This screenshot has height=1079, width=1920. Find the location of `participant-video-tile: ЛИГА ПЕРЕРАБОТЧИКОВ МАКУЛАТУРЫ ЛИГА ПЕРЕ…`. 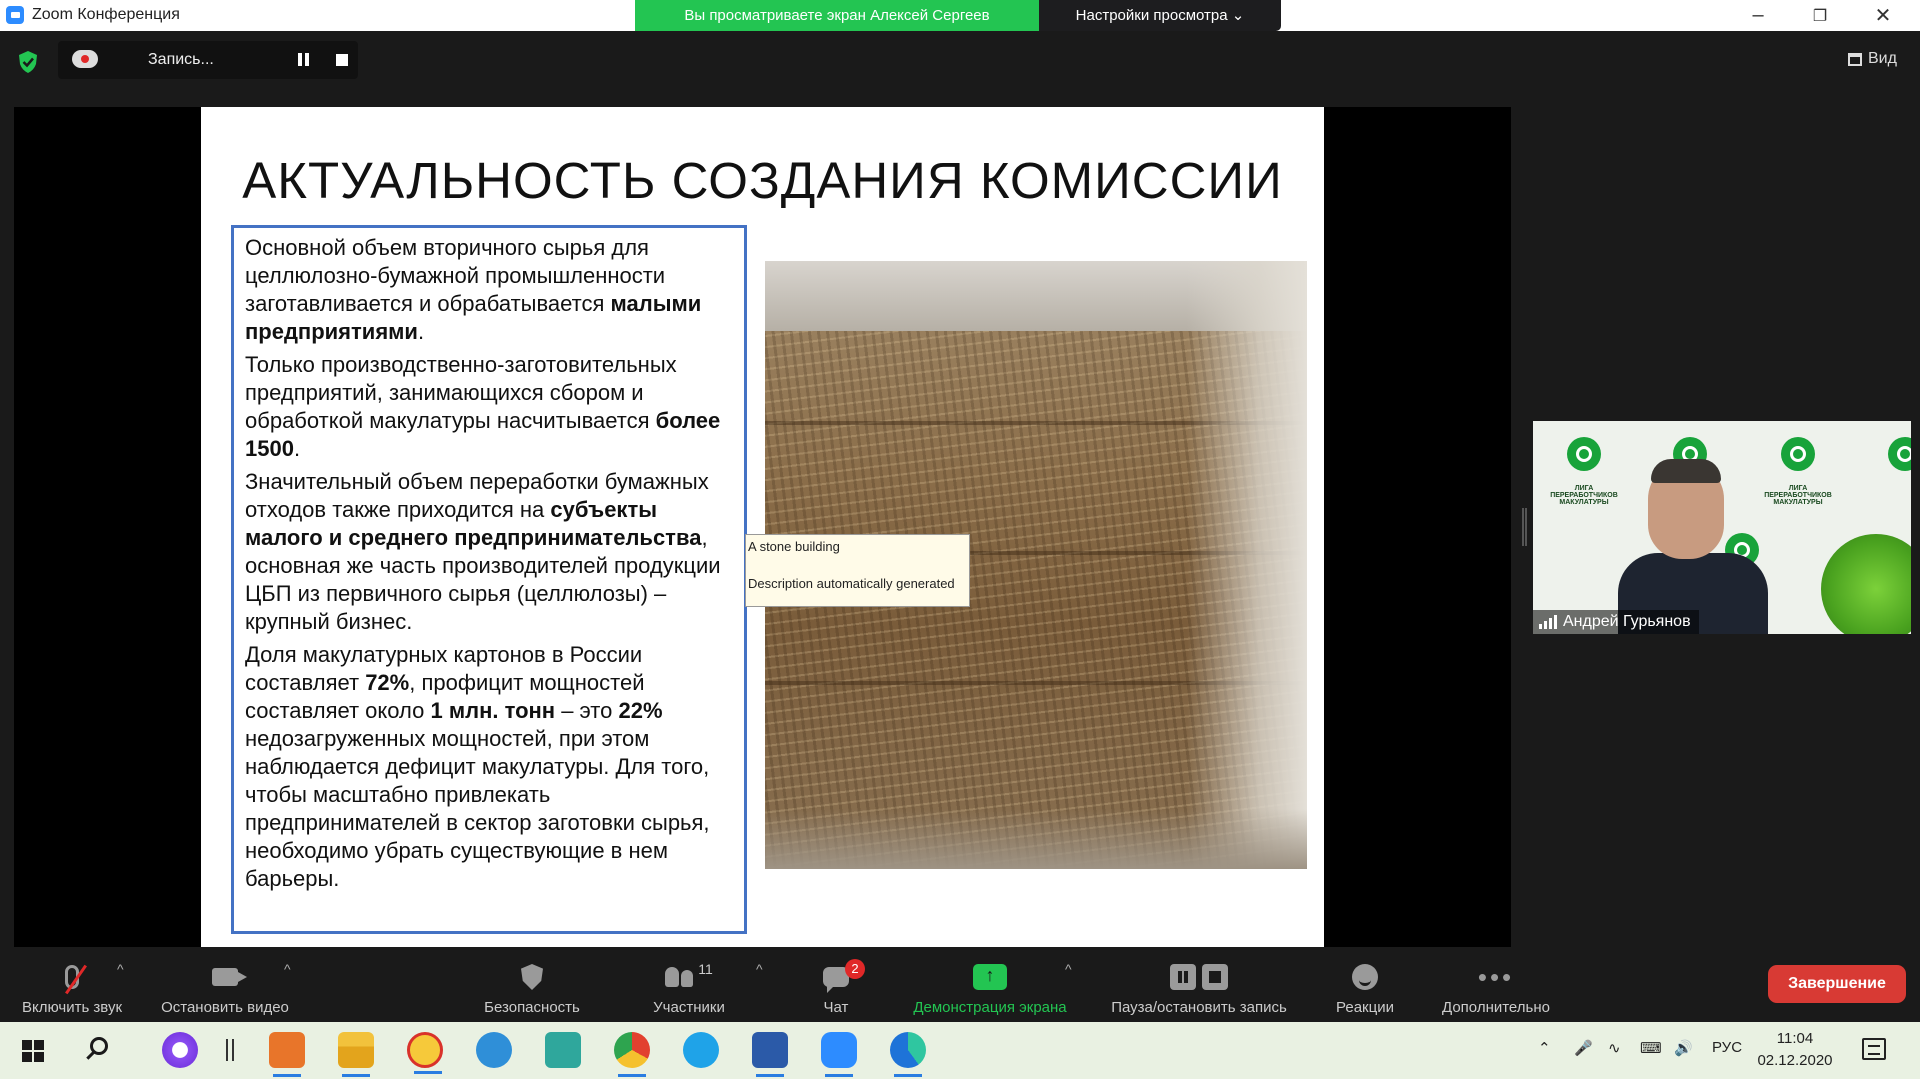

participant-video-tile: ЛИГА ПЕРЕРАБОТЧИКОВ МАКУЛАТУРЫ ЛИГА ПЕРЕ… is located at coordinates (1722, 527).